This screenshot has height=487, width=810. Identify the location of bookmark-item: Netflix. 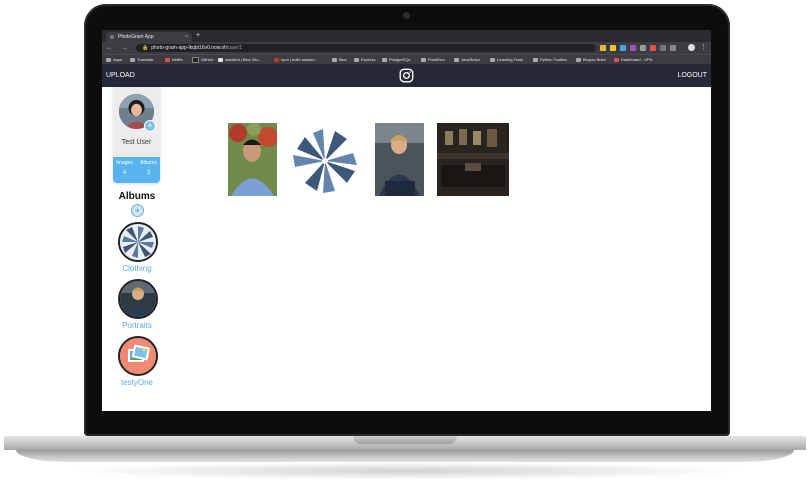
(174, 59).